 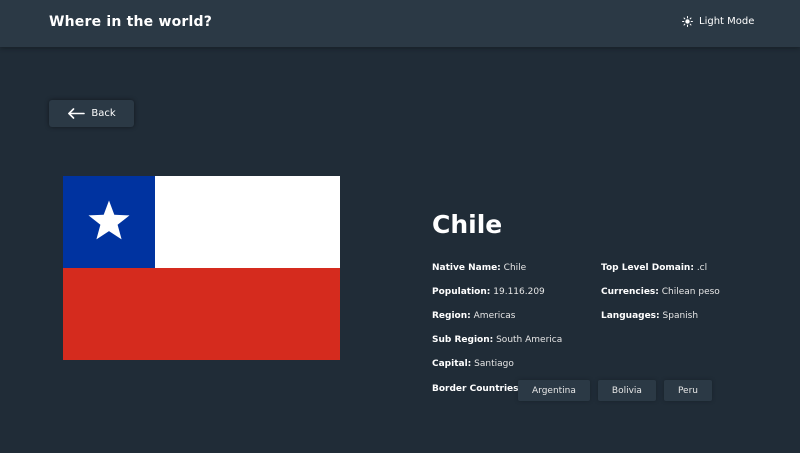 What do you see at coordinates (477, 389) in the screenshot?
I see `border-countries-label: Border Countries:` at bounding box center [477, 389].